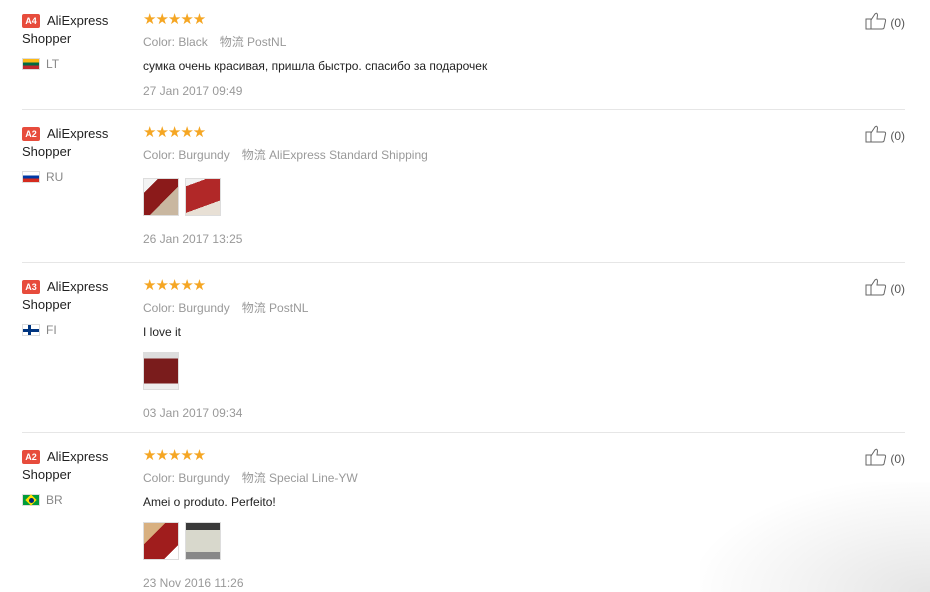  I want to click on country-code: LT, so click(53, 64).